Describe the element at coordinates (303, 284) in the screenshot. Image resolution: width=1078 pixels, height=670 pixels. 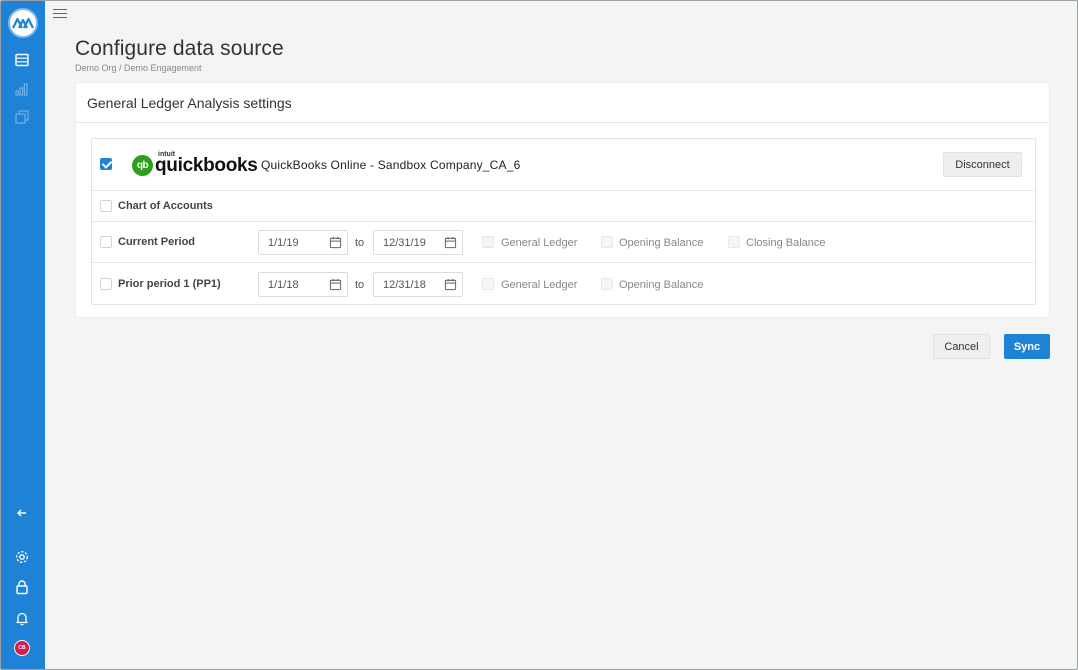
I see `prior-period-from-input: 1/1/18` at that location.